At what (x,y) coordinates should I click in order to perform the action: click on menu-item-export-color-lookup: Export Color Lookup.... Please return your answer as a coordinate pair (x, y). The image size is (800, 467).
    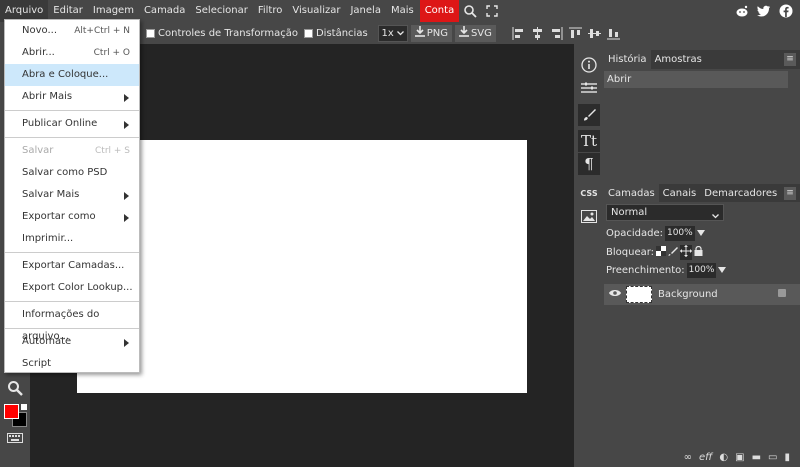
    Looking at the image, I should click on (72, 288).